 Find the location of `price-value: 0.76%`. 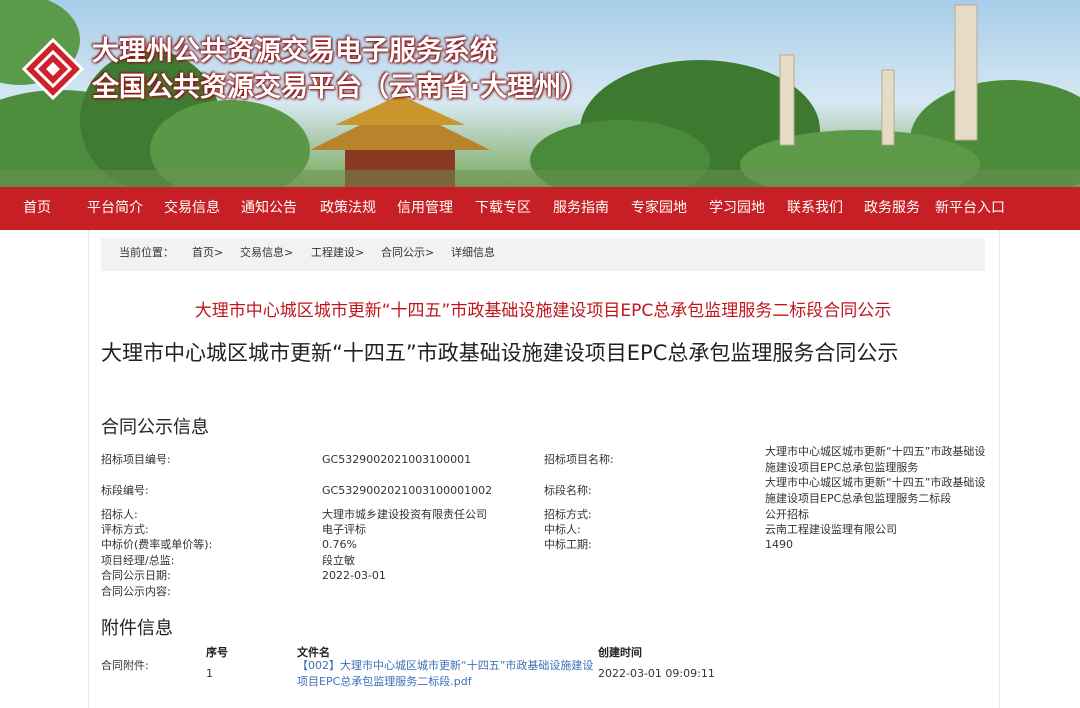

price-value: 0.76% is located at coordinates (339, 544).